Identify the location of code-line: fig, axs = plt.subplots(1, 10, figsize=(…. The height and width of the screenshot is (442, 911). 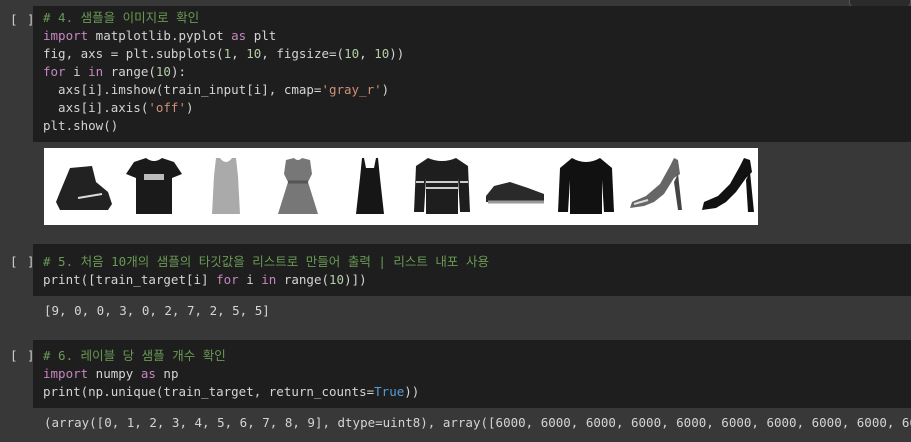
(224, 53).